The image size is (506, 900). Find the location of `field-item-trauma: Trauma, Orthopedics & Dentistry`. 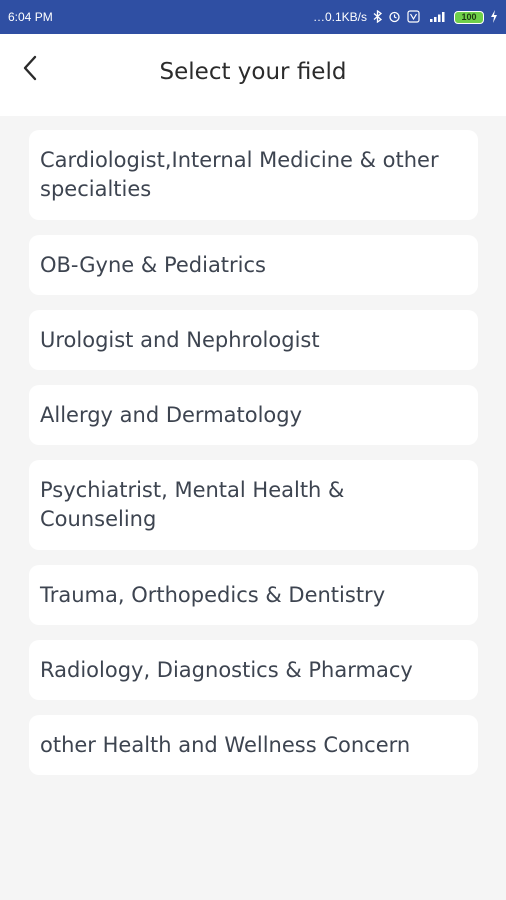

field-item-trauma: Trauma, Orthopedics & Dentistry is located at coordinates (253, 595).